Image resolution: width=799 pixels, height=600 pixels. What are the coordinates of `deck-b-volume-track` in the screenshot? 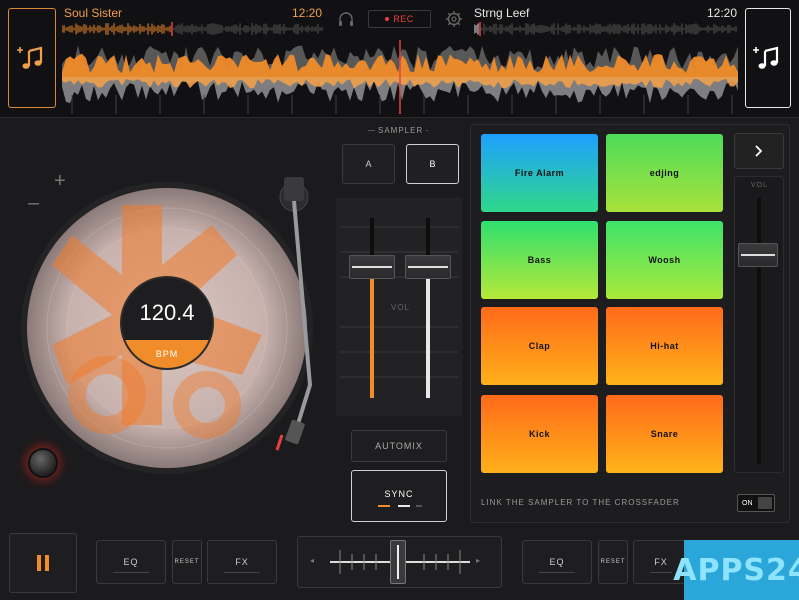 It's located at (428, 308).